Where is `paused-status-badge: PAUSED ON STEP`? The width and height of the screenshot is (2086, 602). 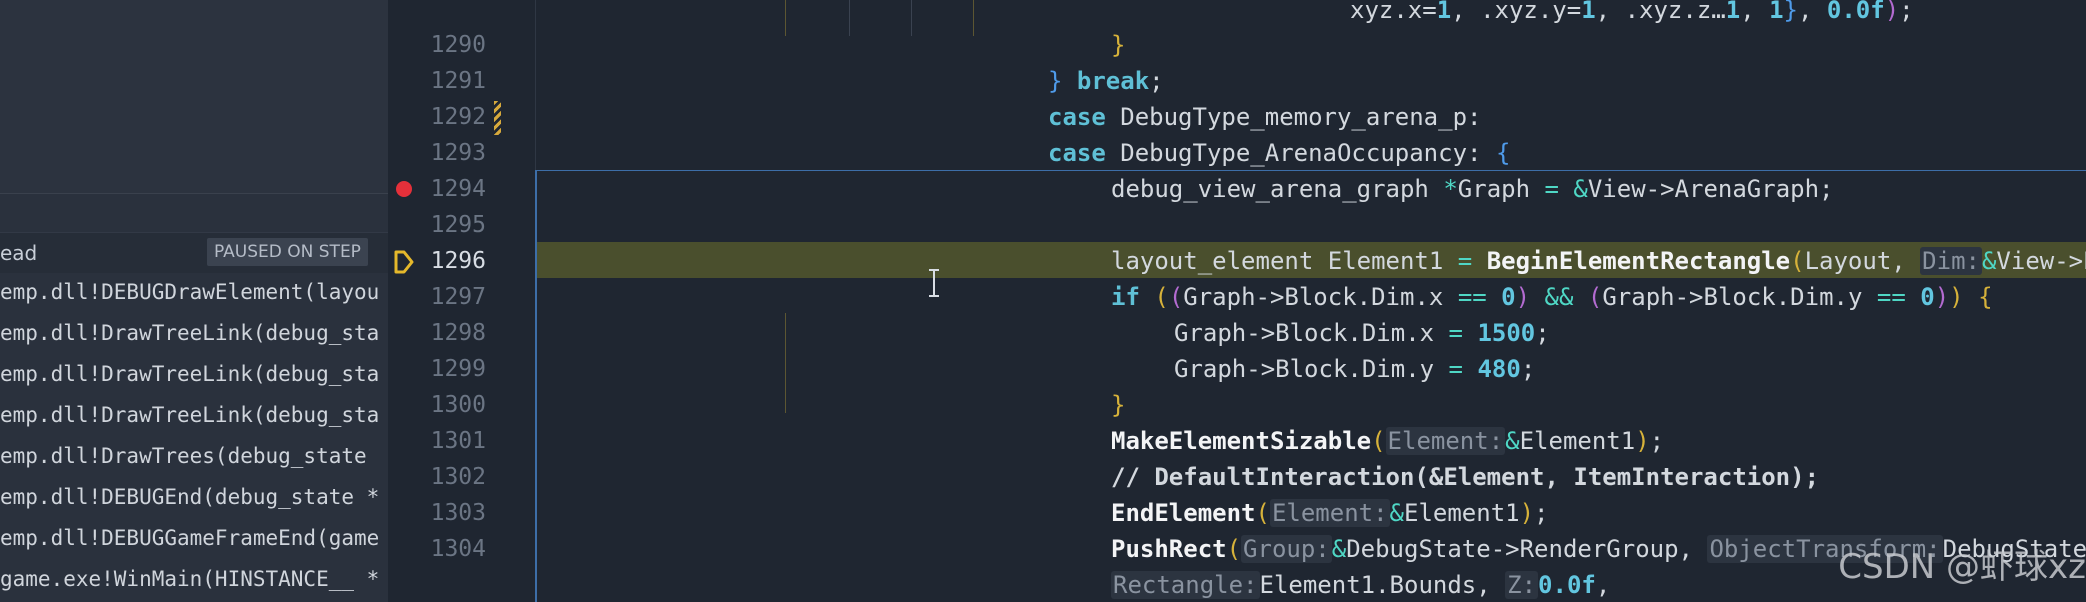 paused-status-badge: PAUSED ON STEP is located at coordinates (287, 252).